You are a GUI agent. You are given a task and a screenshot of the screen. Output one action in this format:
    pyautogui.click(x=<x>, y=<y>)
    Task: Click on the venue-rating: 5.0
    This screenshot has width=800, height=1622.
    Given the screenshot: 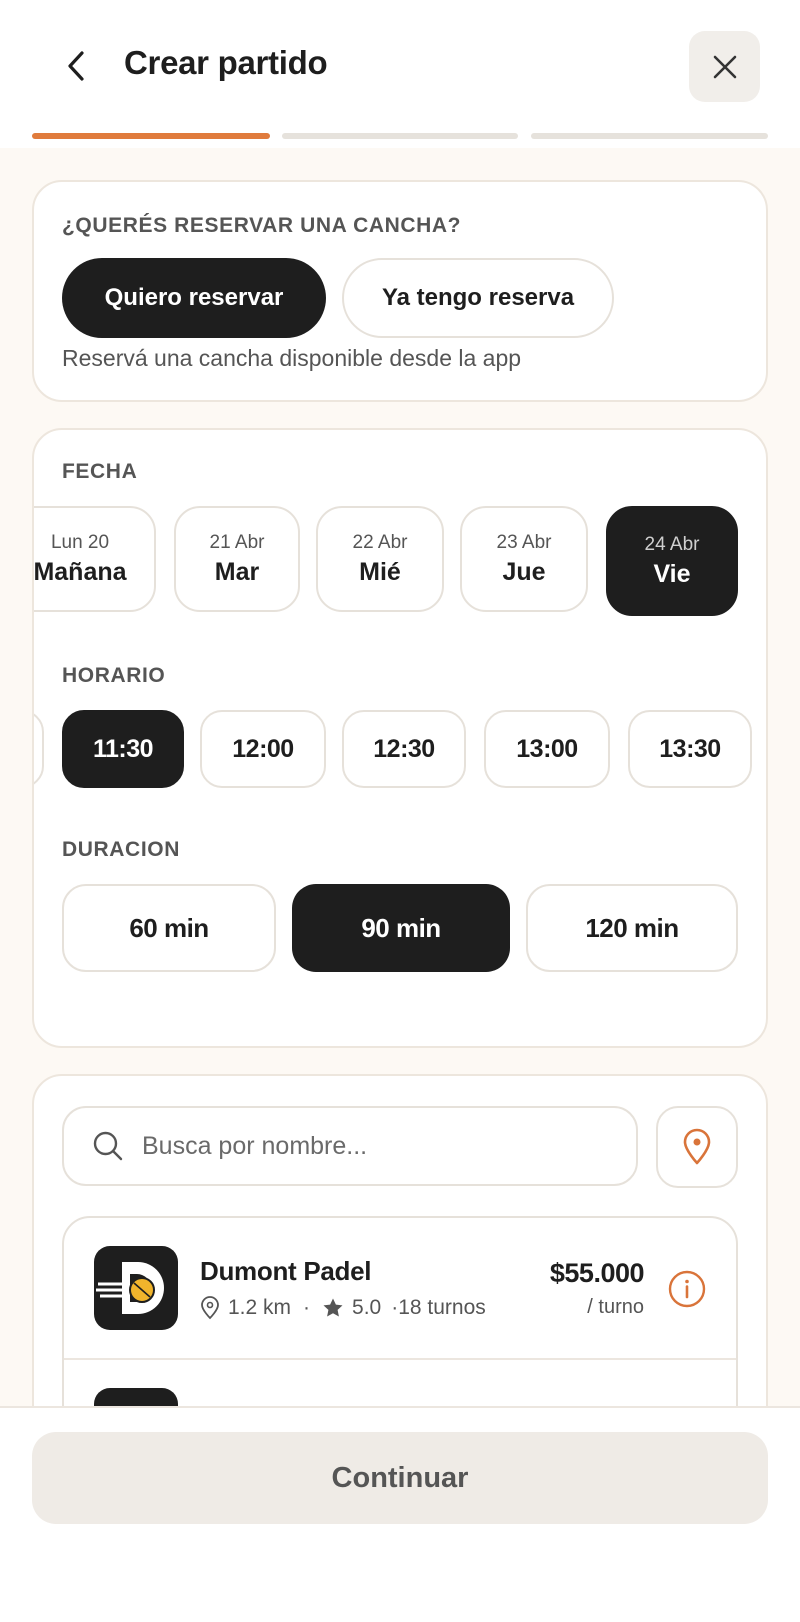 What is the action you would take?
    pyautogui.click(x=367, y=1307)
    